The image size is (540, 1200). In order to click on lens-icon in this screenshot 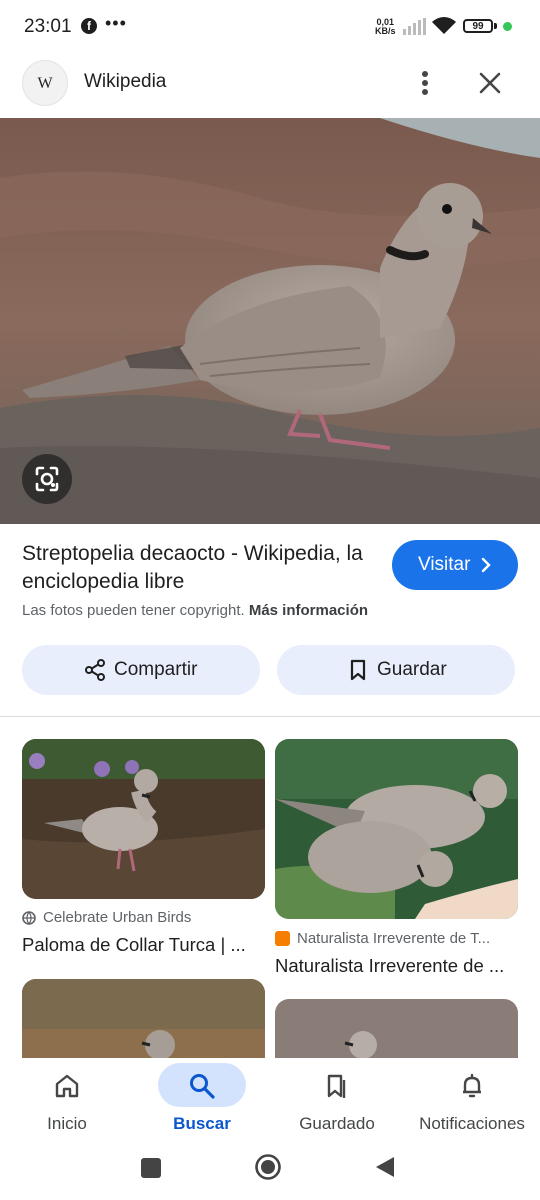, I will do `click(47, 479)`.